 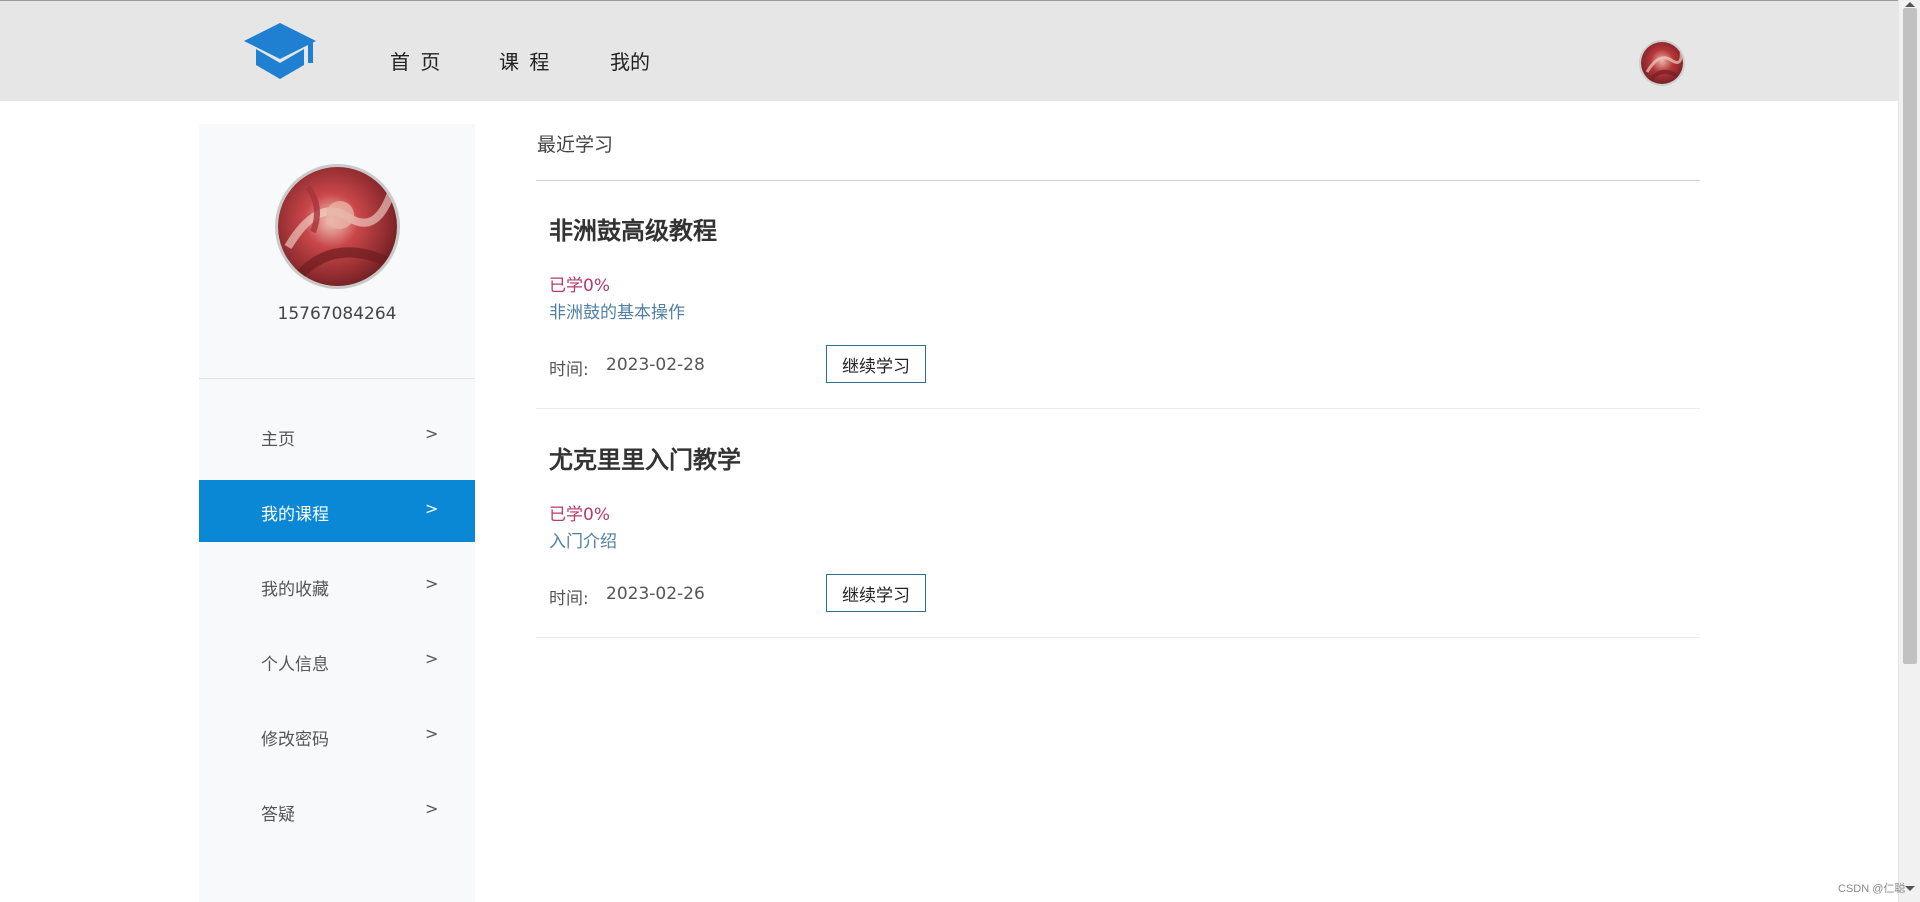 I want to click on vertical-scrollbar, so click(x=1909, y=451).